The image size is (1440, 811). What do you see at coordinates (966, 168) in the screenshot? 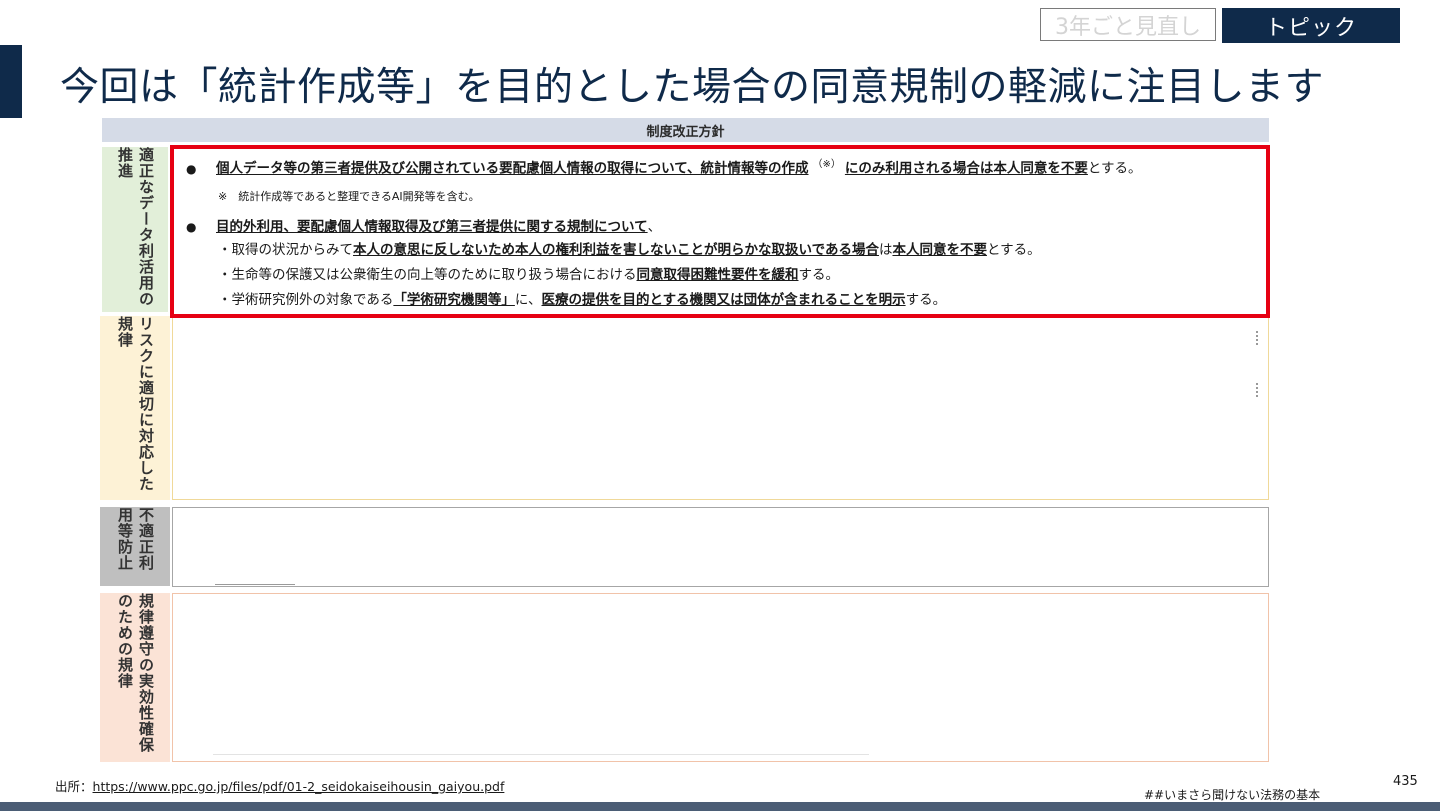
I see `bullet-emphasis: にのみ利用される場合は本人同意を不要` at bounding box center [966, 168].